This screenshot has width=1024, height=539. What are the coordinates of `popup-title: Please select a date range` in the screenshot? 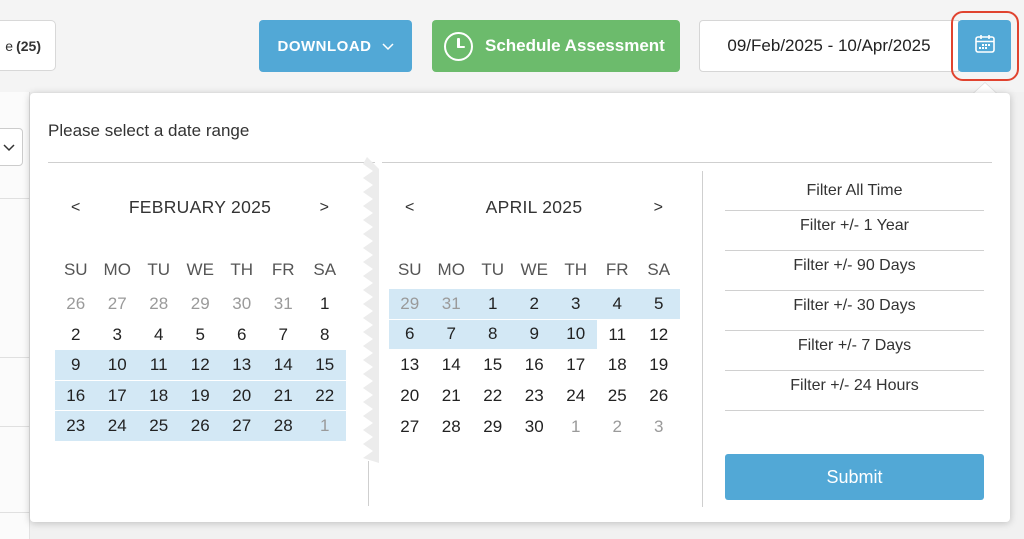 It's located at (149, 130).